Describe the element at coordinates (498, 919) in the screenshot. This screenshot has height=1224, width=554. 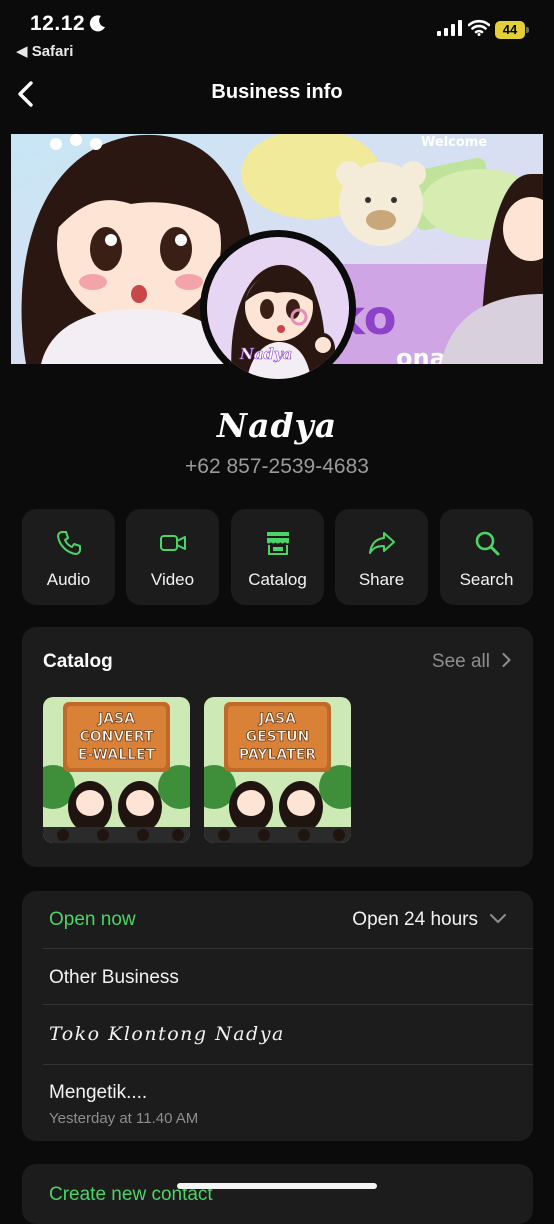
I see `chevron-down-icon` at that location.